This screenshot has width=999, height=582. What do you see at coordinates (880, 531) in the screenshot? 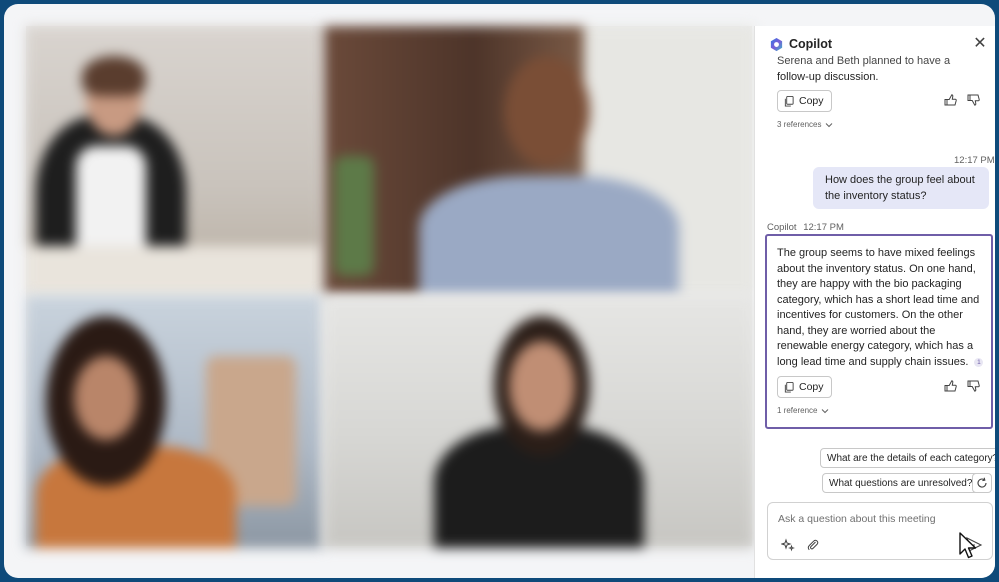
I see `compose-box` at bounding box center [880, 531].